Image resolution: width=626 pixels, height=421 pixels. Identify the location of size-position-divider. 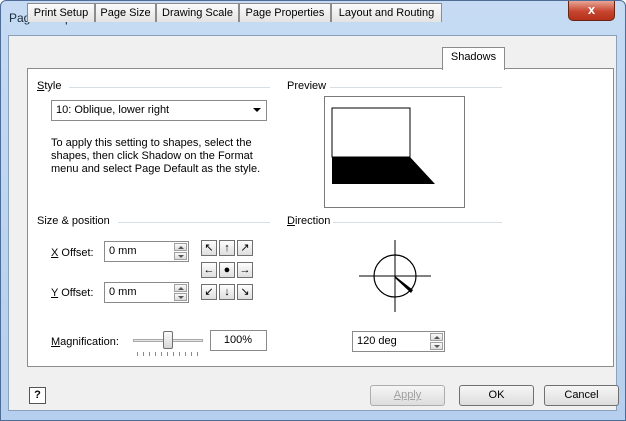
(194, 222).